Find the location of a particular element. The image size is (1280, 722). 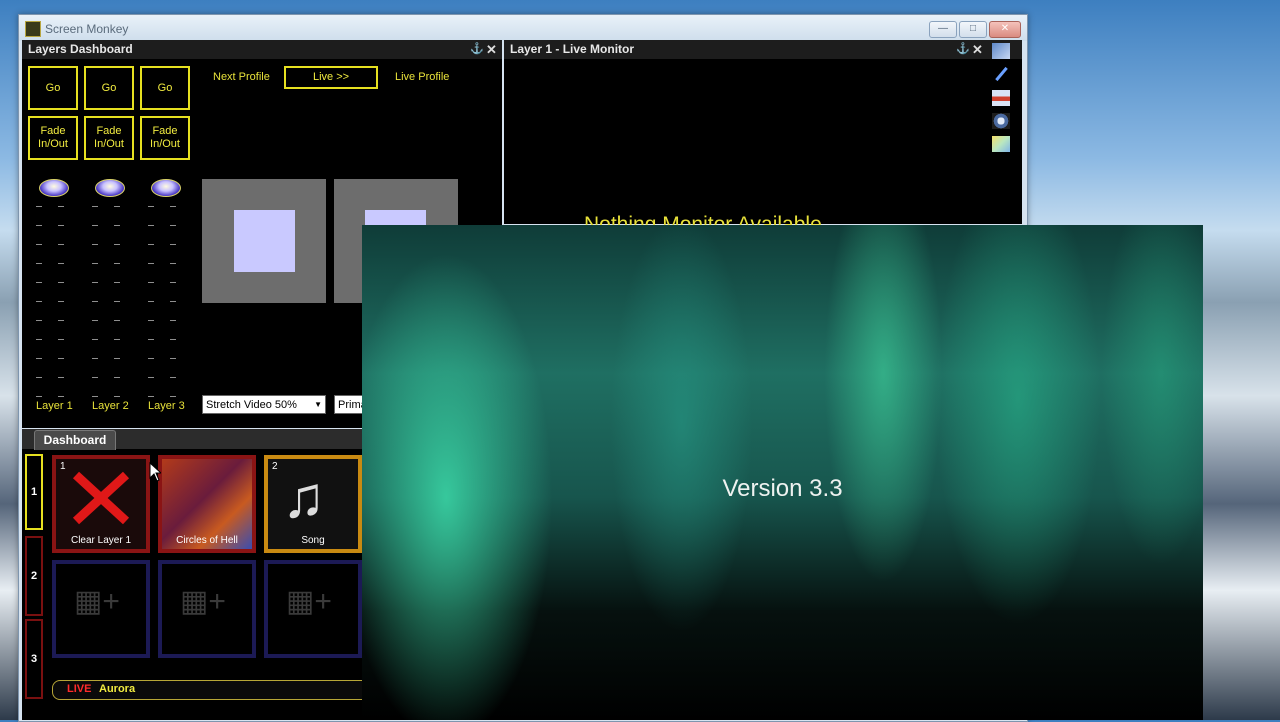

minimize-button: — is located at coordinates (943, 29).